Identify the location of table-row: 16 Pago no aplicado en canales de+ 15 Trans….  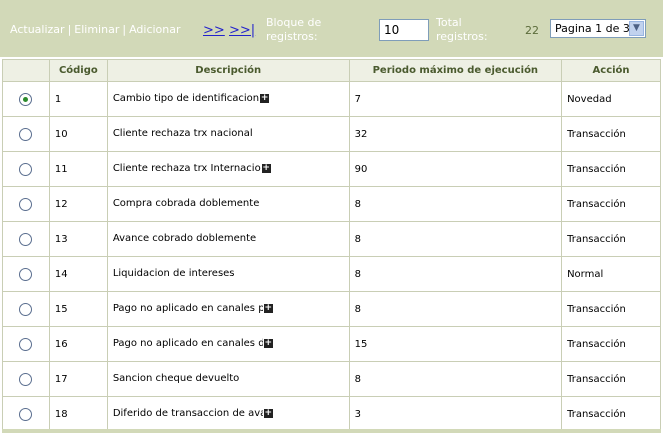
(331, 344).